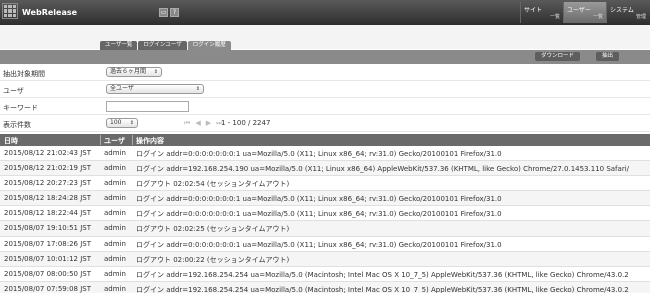  I want to click on count-value: 100, so click(116, 122).